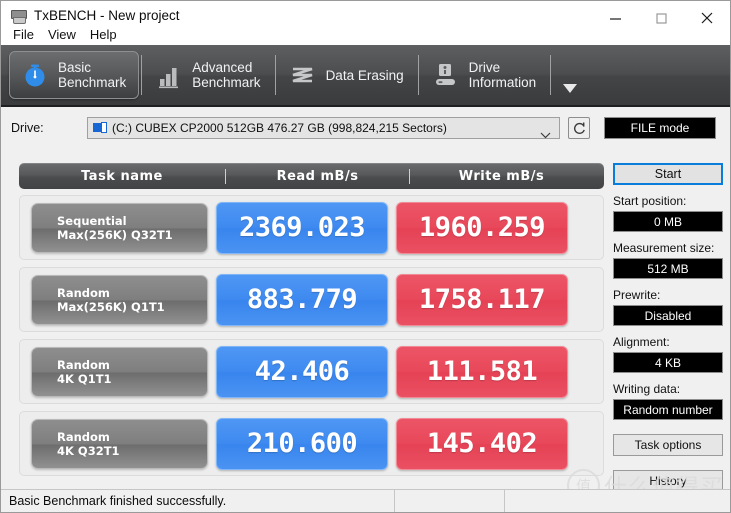 This screenshot has height=513, width=731. What do you see at coordinates (446, 75) in the screenshot?
I see `hard-drive-icon` at bounding box center [446, 75].